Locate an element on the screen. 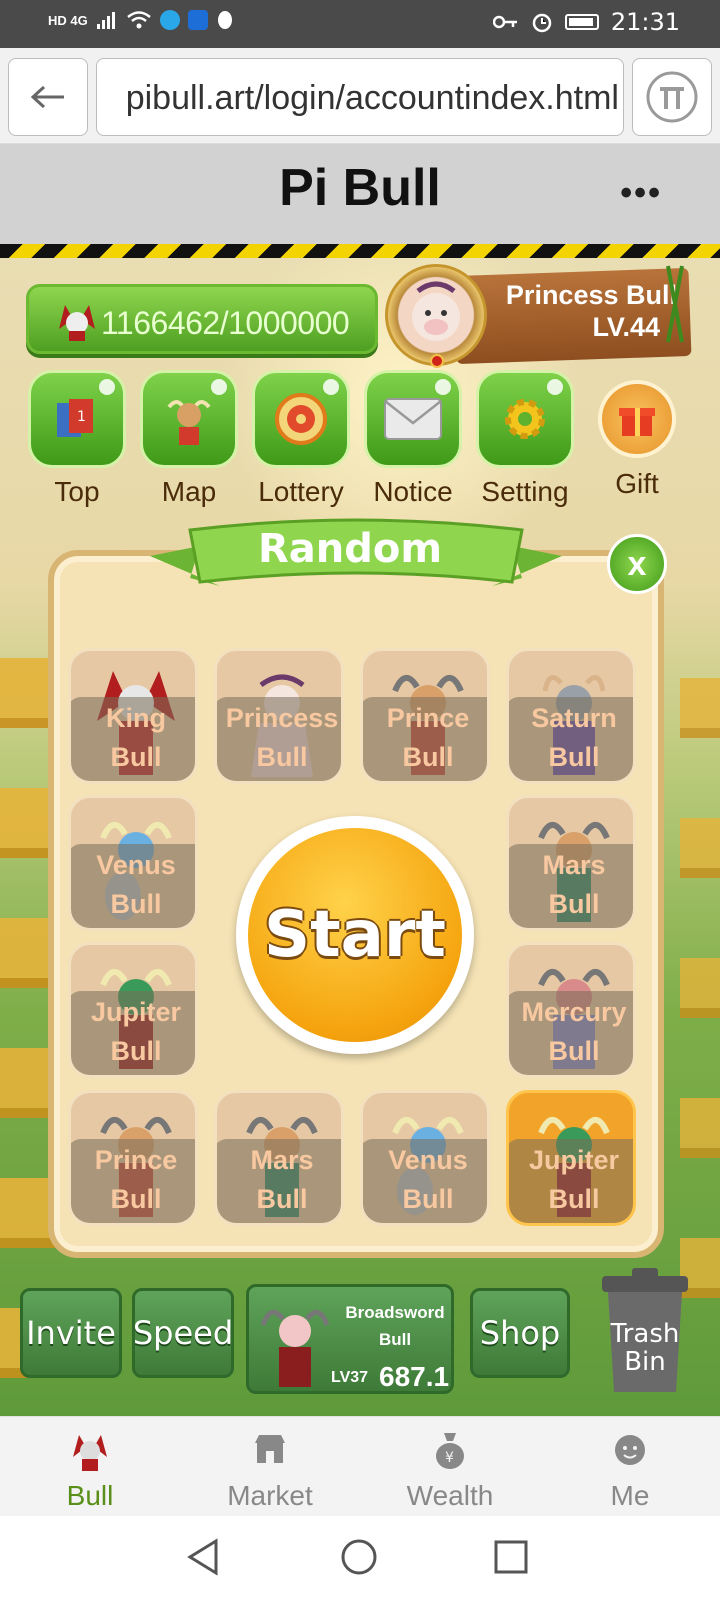 The height and width of the screenshot is (1600, 720). random-card-saturn-bull: Saturn Bull is located at coordinates (571, 716).